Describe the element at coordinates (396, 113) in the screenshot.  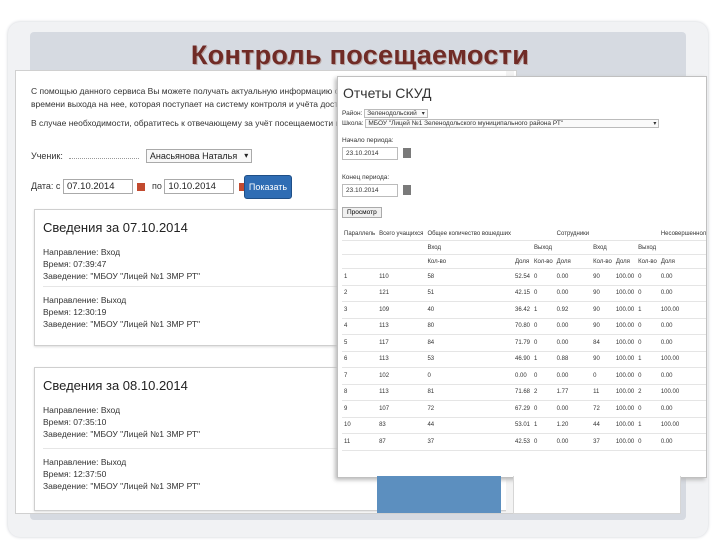
I see `region-select: Зеленодольский` at that location.